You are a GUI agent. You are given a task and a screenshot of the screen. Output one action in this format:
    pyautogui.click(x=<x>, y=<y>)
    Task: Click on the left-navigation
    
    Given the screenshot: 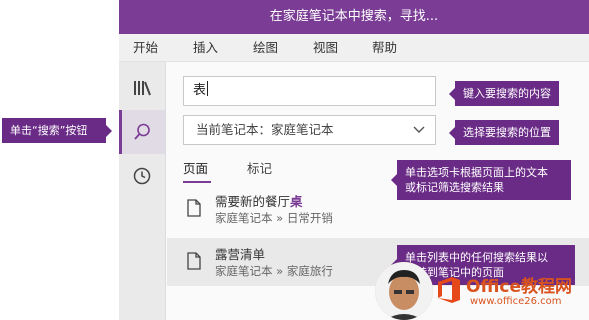 What is the action you would take?
    pyautogui.click(x=142, y=191)
    